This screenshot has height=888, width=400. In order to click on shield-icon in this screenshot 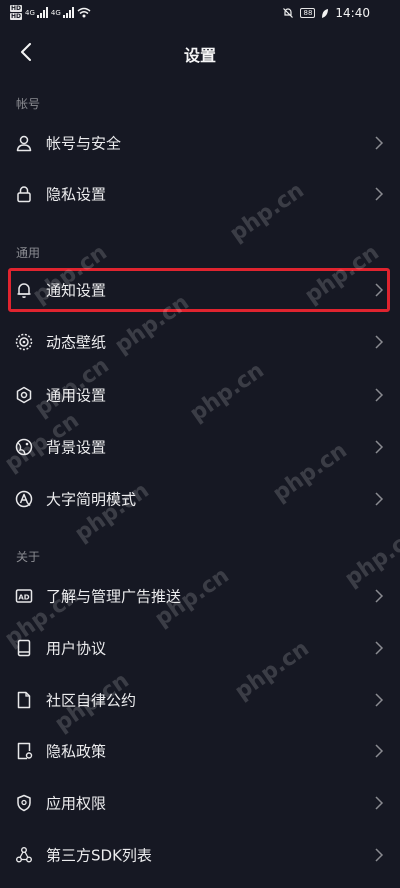, I will do `click(24, 803)`.